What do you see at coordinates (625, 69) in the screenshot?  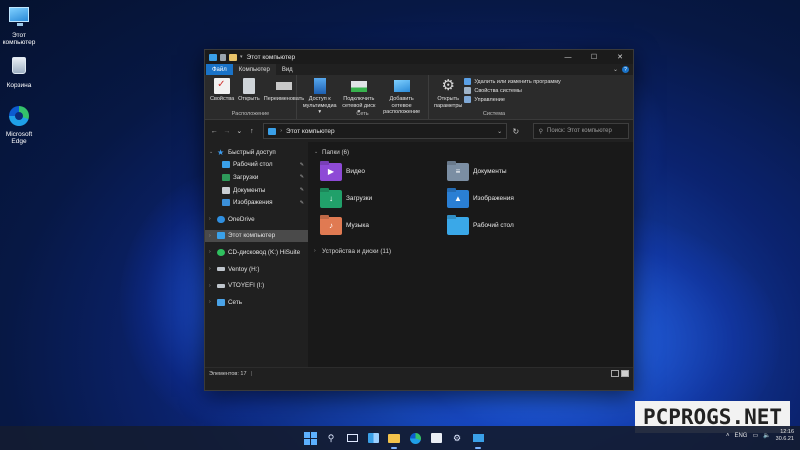 I see `help-icon: ?` at bounding box center [625, 69].